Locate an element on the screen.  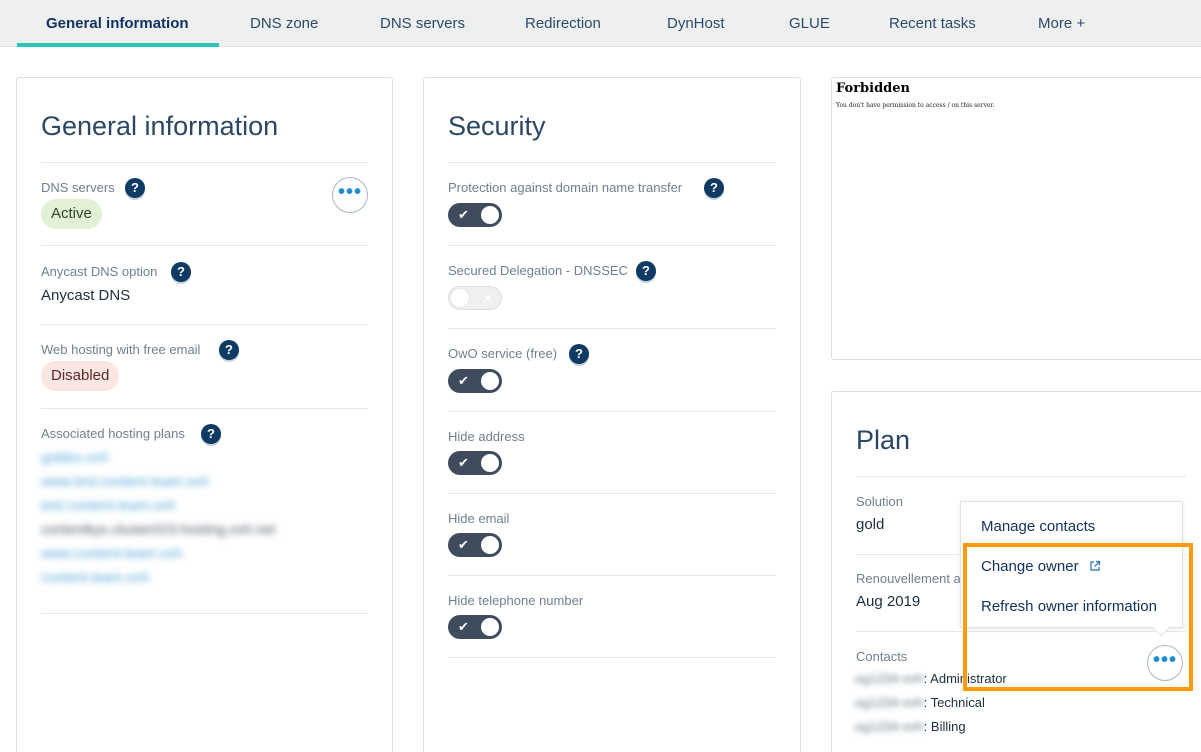
tab-recent-tasks: Recent tasks is located at coordinates (932, 23).